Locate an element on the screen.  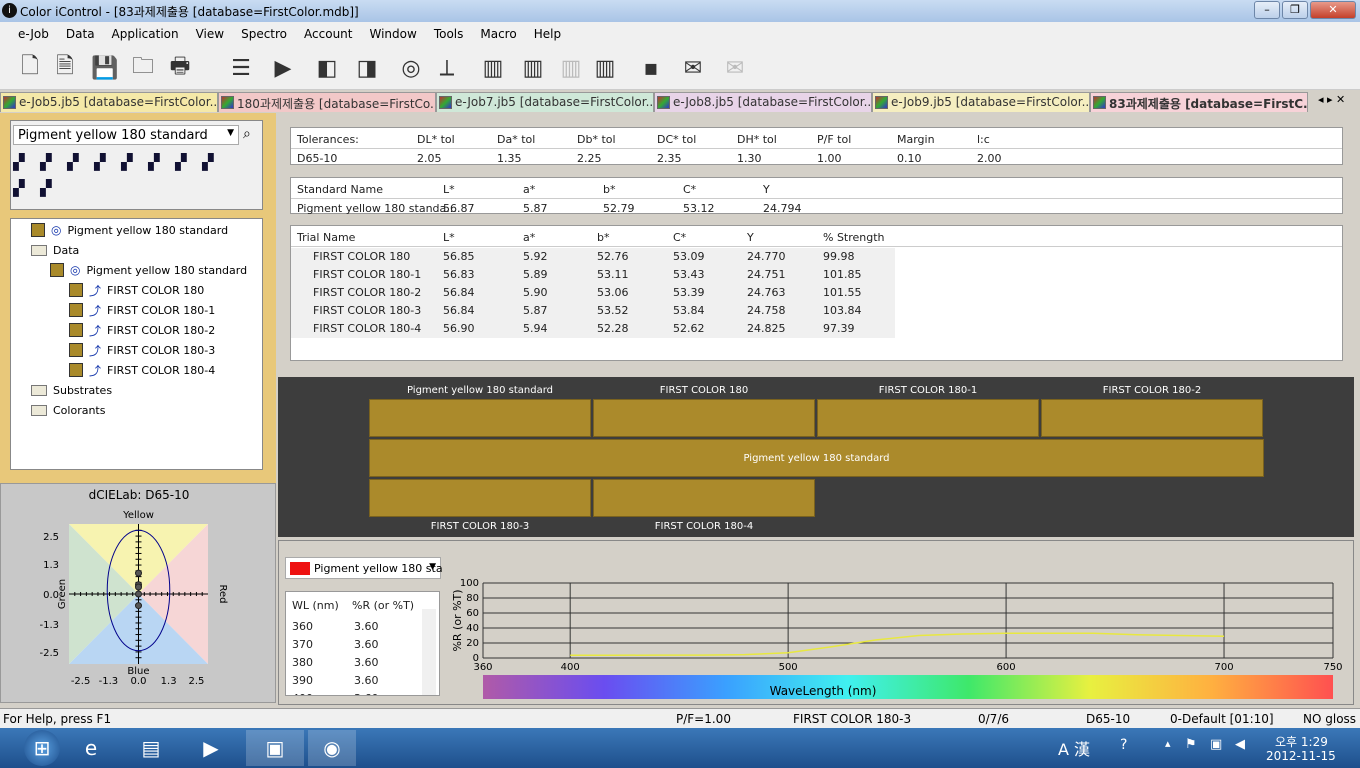
close-button: ✕ is located at coordinates (1333, 10).